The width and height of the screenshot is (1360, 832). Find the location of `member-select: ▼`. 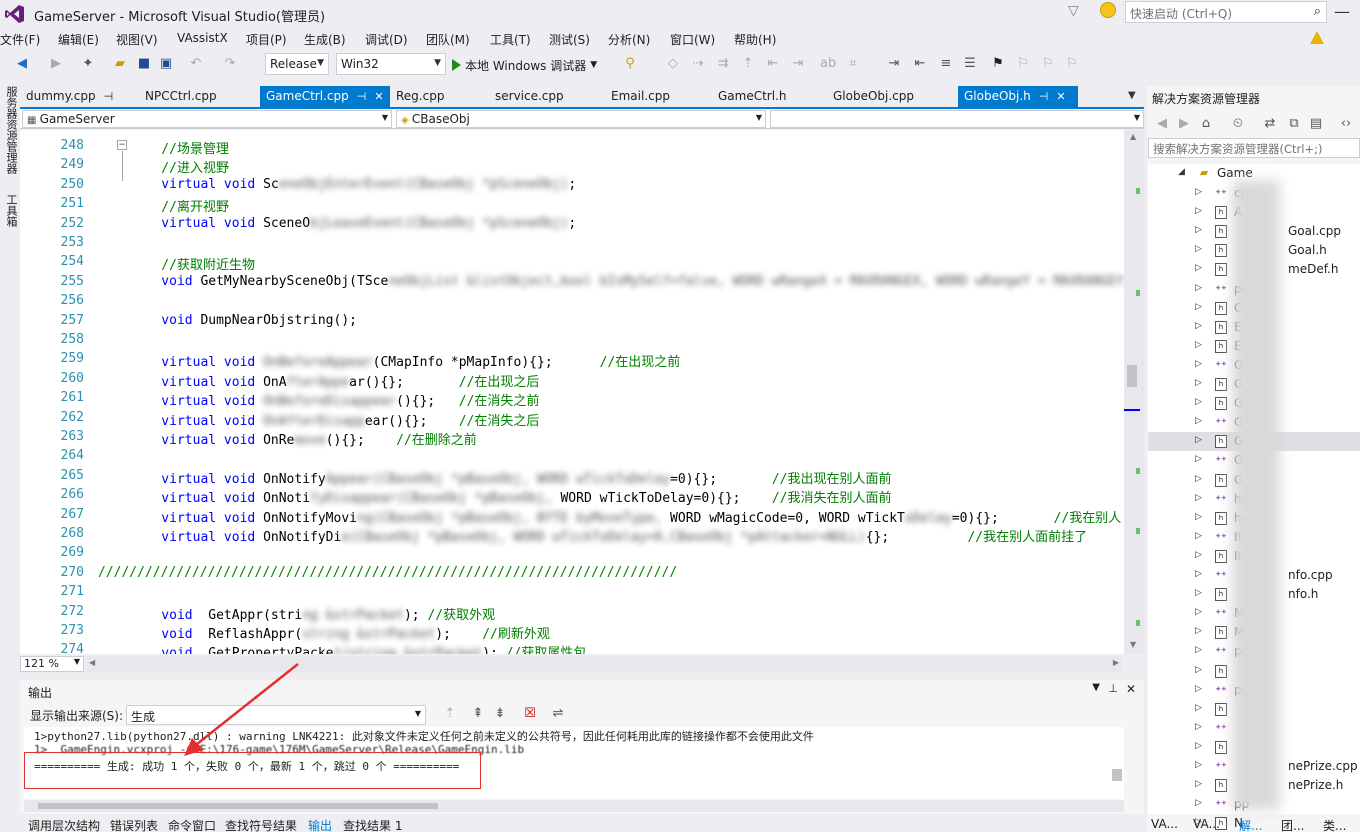

member-select: ▼ is located at coordinates (957, 119).